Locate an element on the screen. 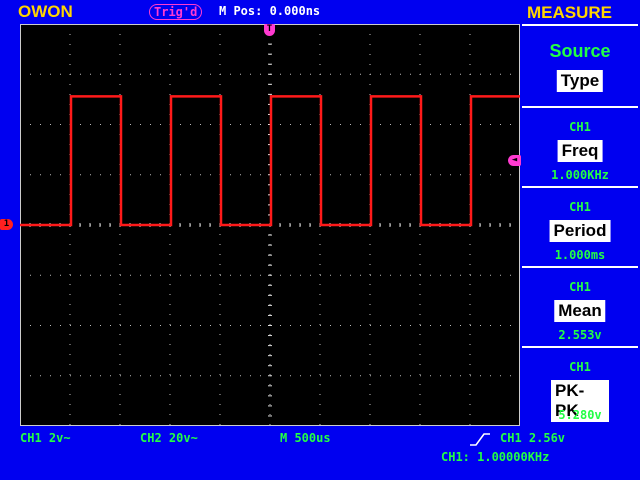 The width and height of the screenshot is (640, 480). ch2-scale-readout: CH2 20v~ is located at coordinates (169, 438).